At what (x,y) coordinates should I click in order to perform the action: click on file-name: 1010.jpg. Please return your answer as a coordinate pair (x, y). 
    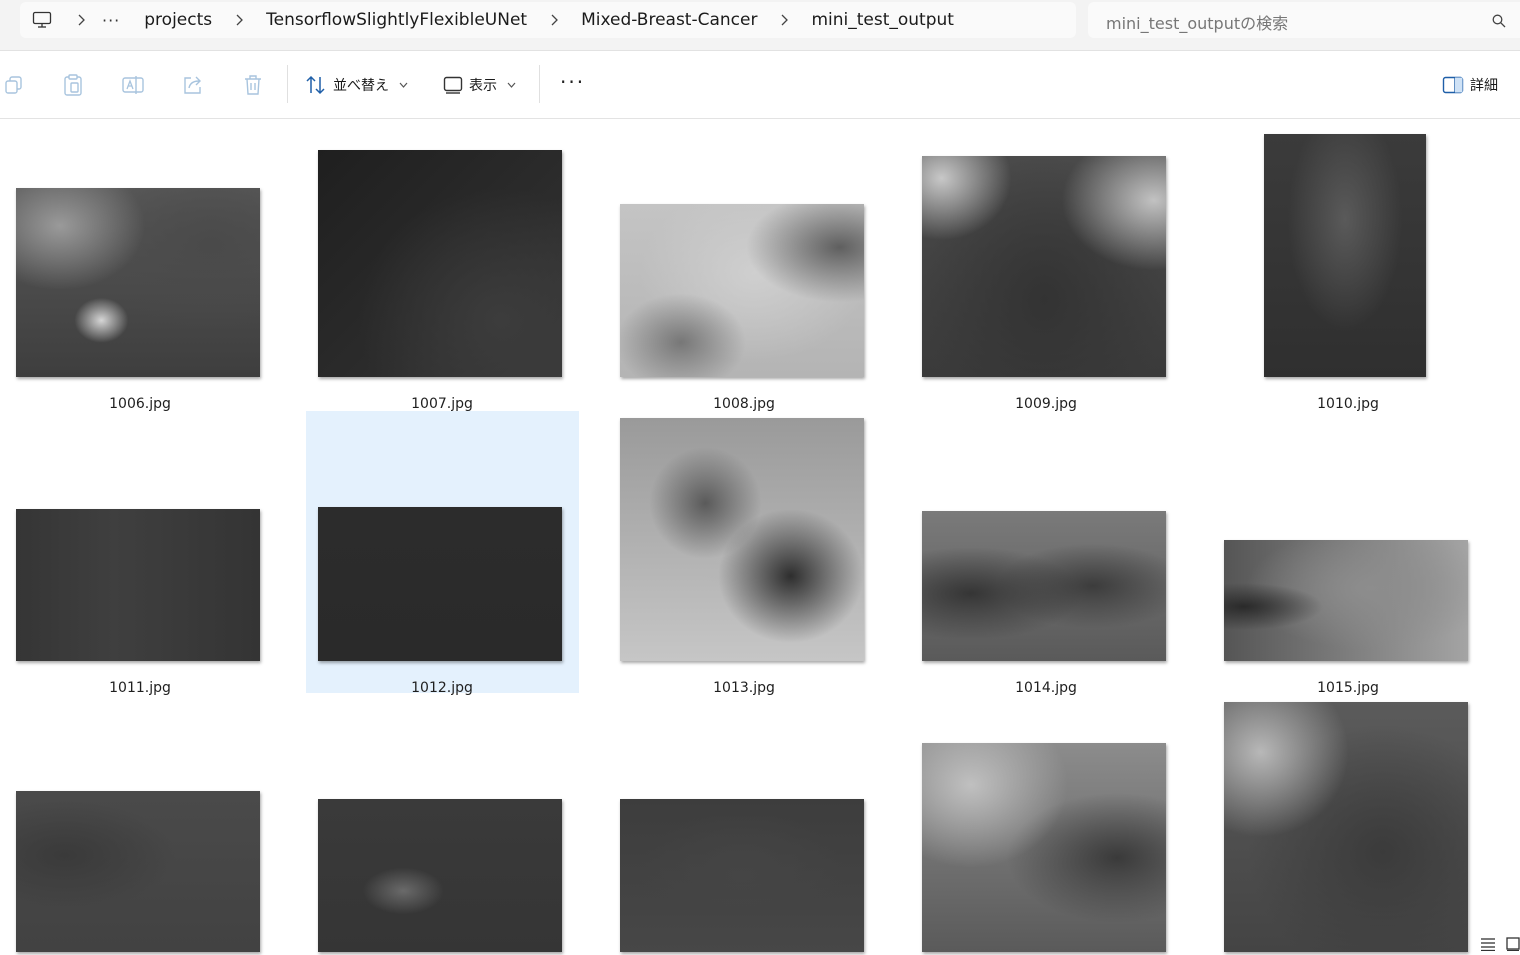
    Looking at the image, I should click on (1348, 404).